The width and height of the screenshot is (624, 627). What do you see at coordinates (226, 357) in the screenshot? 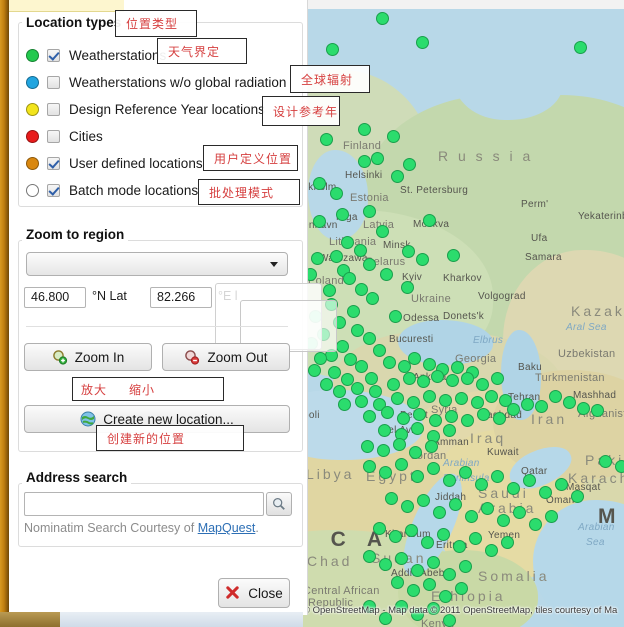
I see `zoom-out-button: Zoom Out` at bounding box center [226, 357].